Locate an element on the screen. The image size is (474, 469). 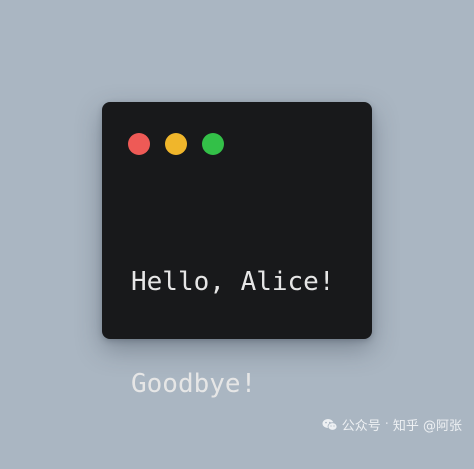
terminal-output-line: Hello, Alice! is located at coordinates (233, 282).